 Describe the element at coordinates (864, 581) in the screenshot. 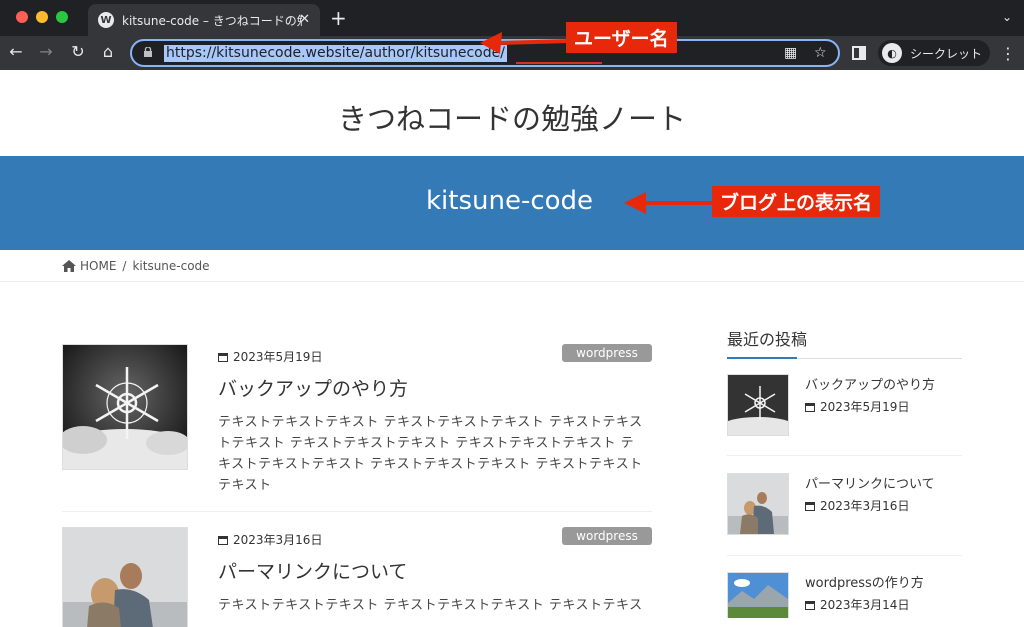

I see `recent-post-title: wordpressの作り方` at that location.